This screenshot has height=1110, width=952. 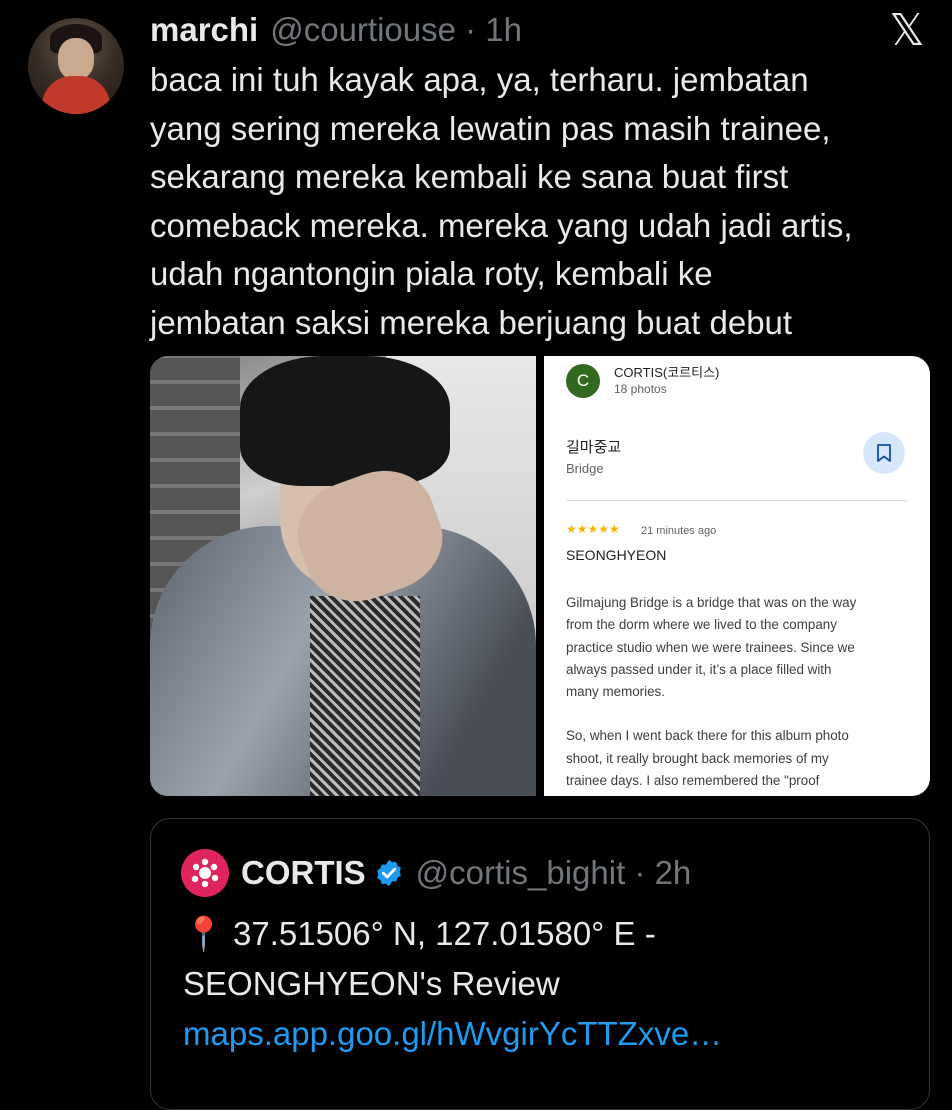 What do you see at coordinates (583, 381) in the screenshot?
I see `review-account-avatar: C` at bounding box center [583, 381].